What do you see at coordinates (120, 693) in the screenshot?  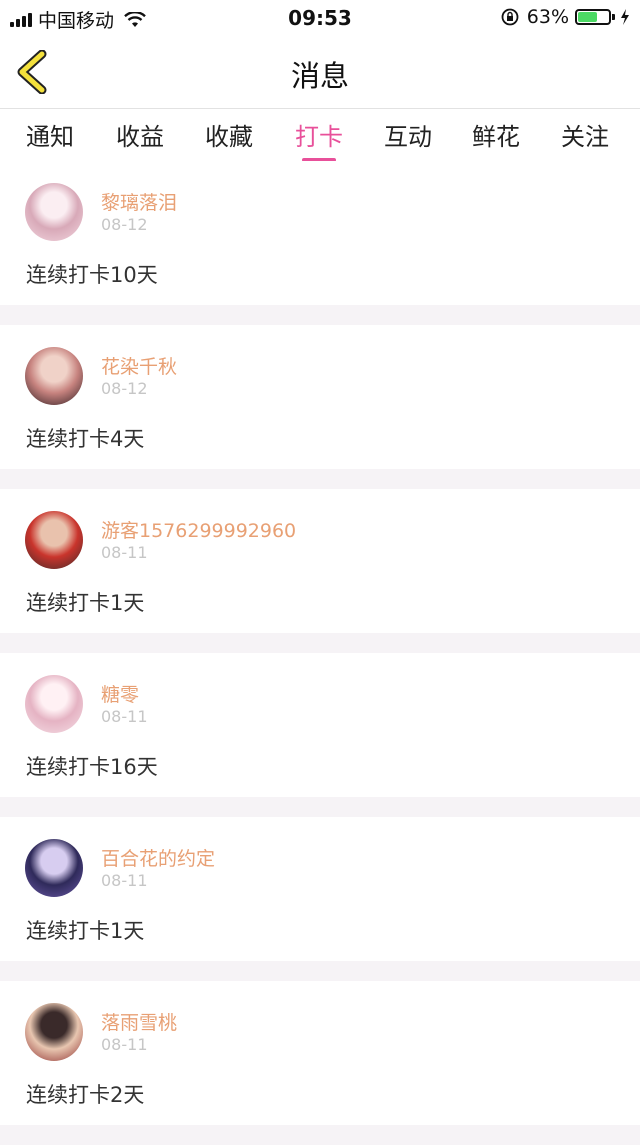 I see `user-name: 糖零` at bounding box center [120, 693].